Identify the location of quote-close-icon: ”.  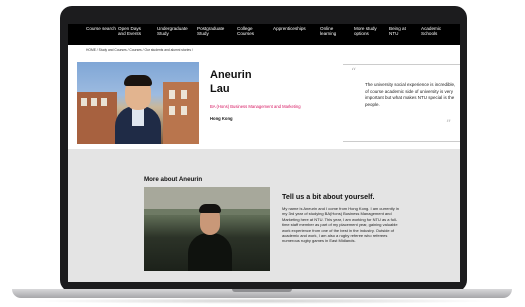
(449, 124).